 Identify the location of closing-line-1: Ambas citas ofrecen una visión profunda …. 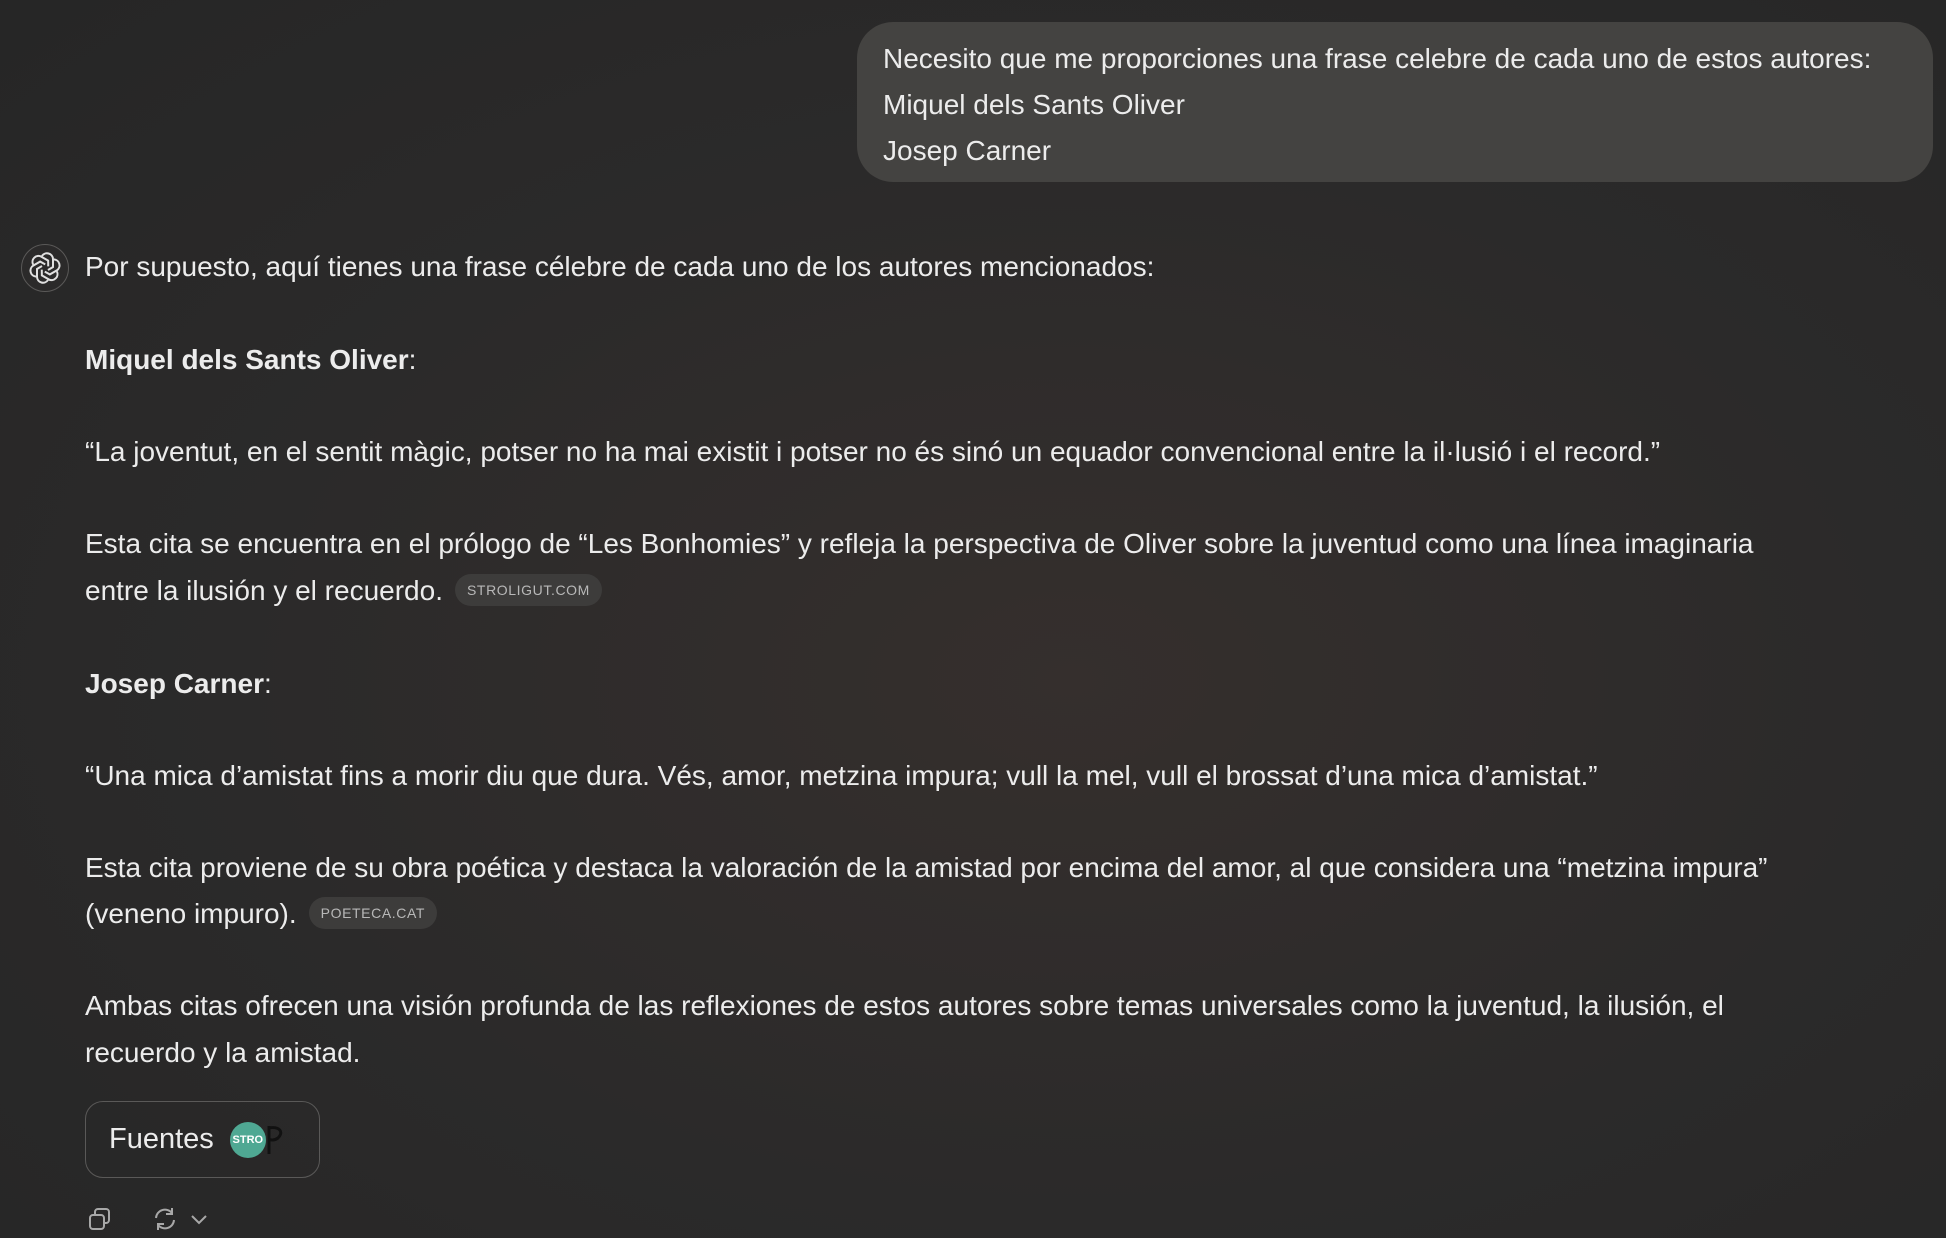
(904, 1005).